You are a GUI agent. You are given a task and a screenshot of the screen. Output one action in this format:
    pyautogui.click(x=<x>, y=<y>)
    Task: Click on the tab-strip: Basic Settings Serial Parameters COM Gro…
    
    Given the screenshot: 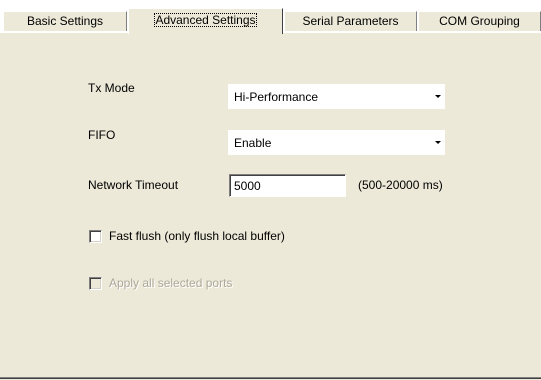 What is the action you would take?
    pyautogui.click(x=270, y=21)
    